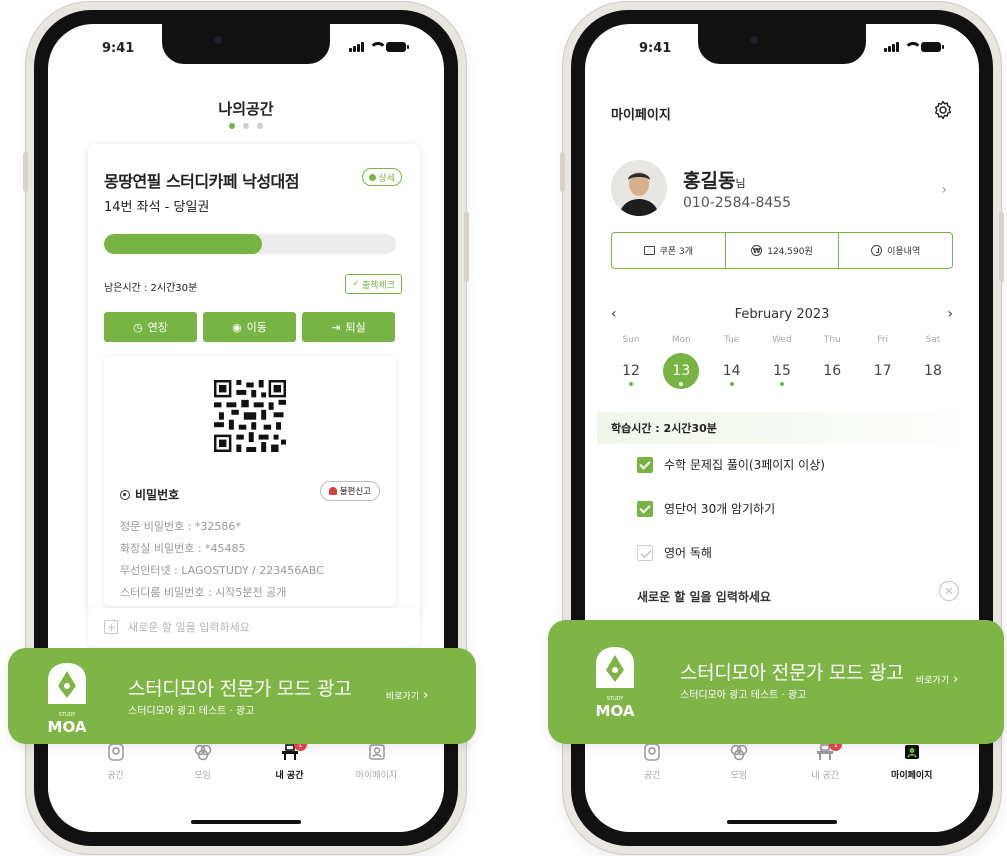 The width and height of the screenshot is (1007, 856). I want to click on points-button: ₩ 124,590원, so click(781, 250).